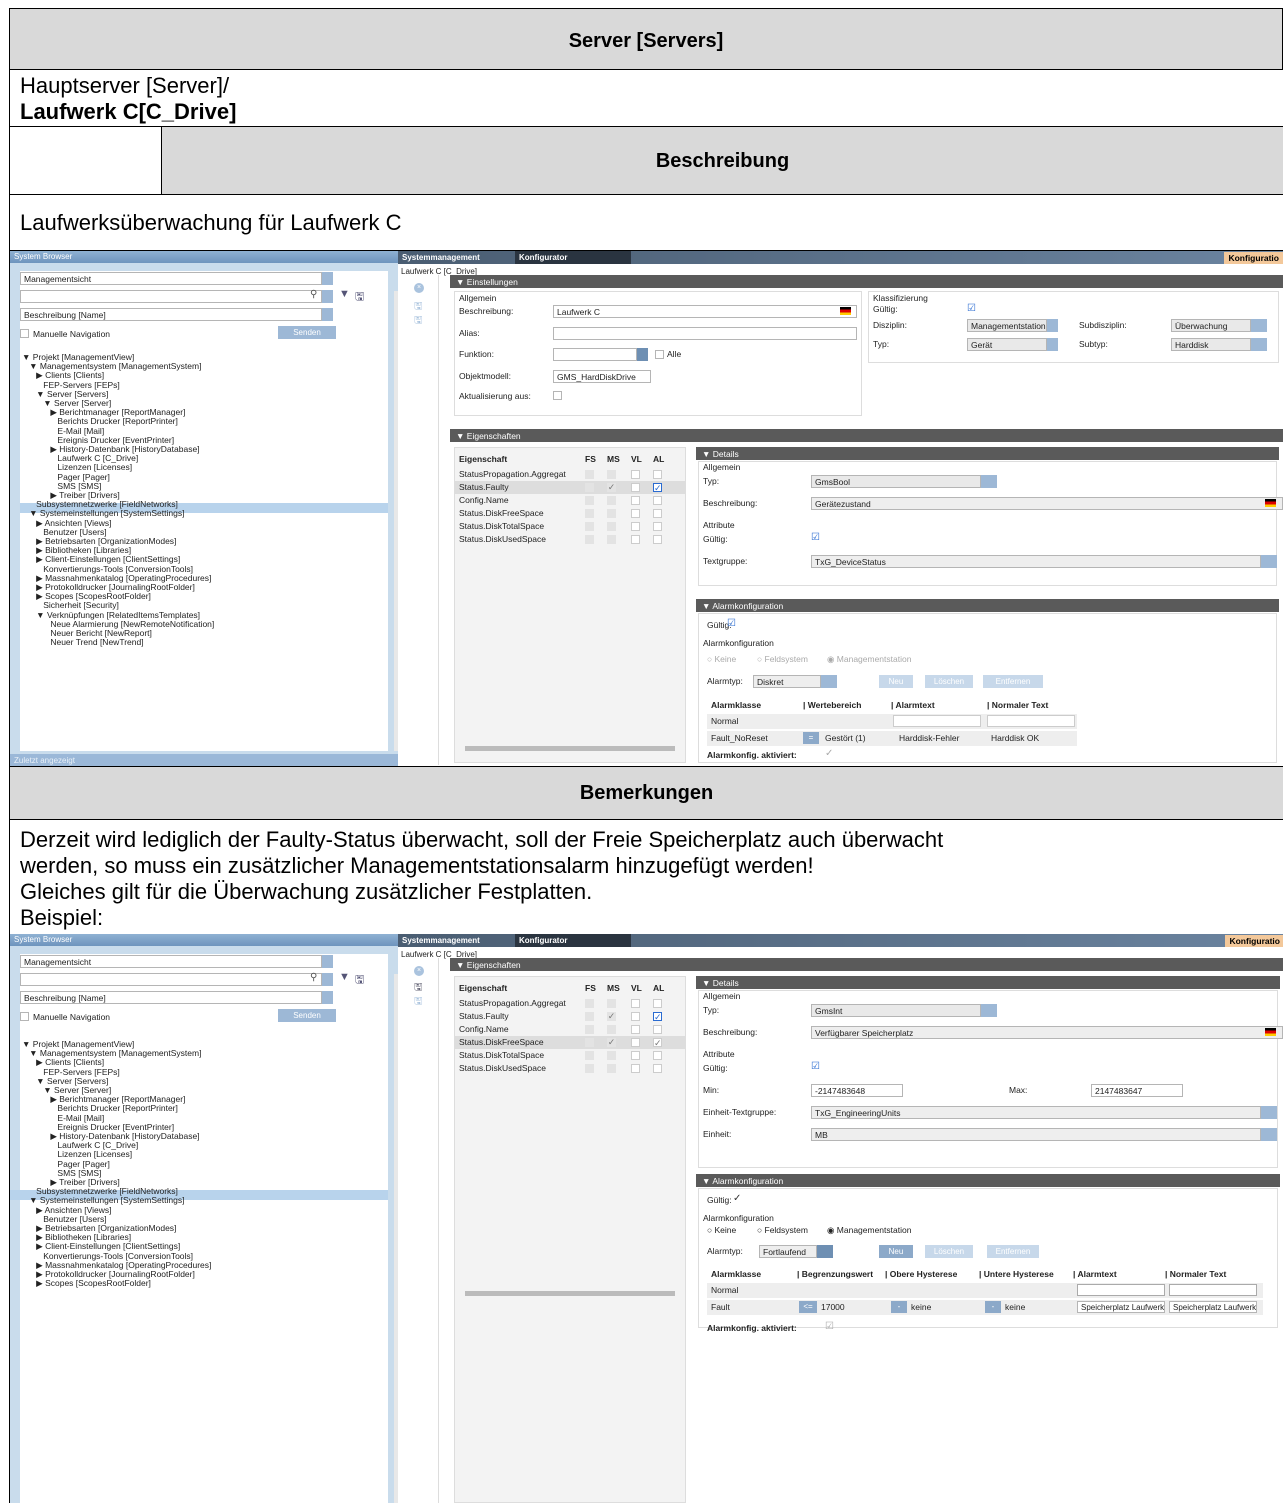 The height and width of the screenshot is (1503, 1283). Describe the element at coordinates (866, 281) in the screenshot. I see `einstellungen-header: ▼ Einstellungen` at that location.